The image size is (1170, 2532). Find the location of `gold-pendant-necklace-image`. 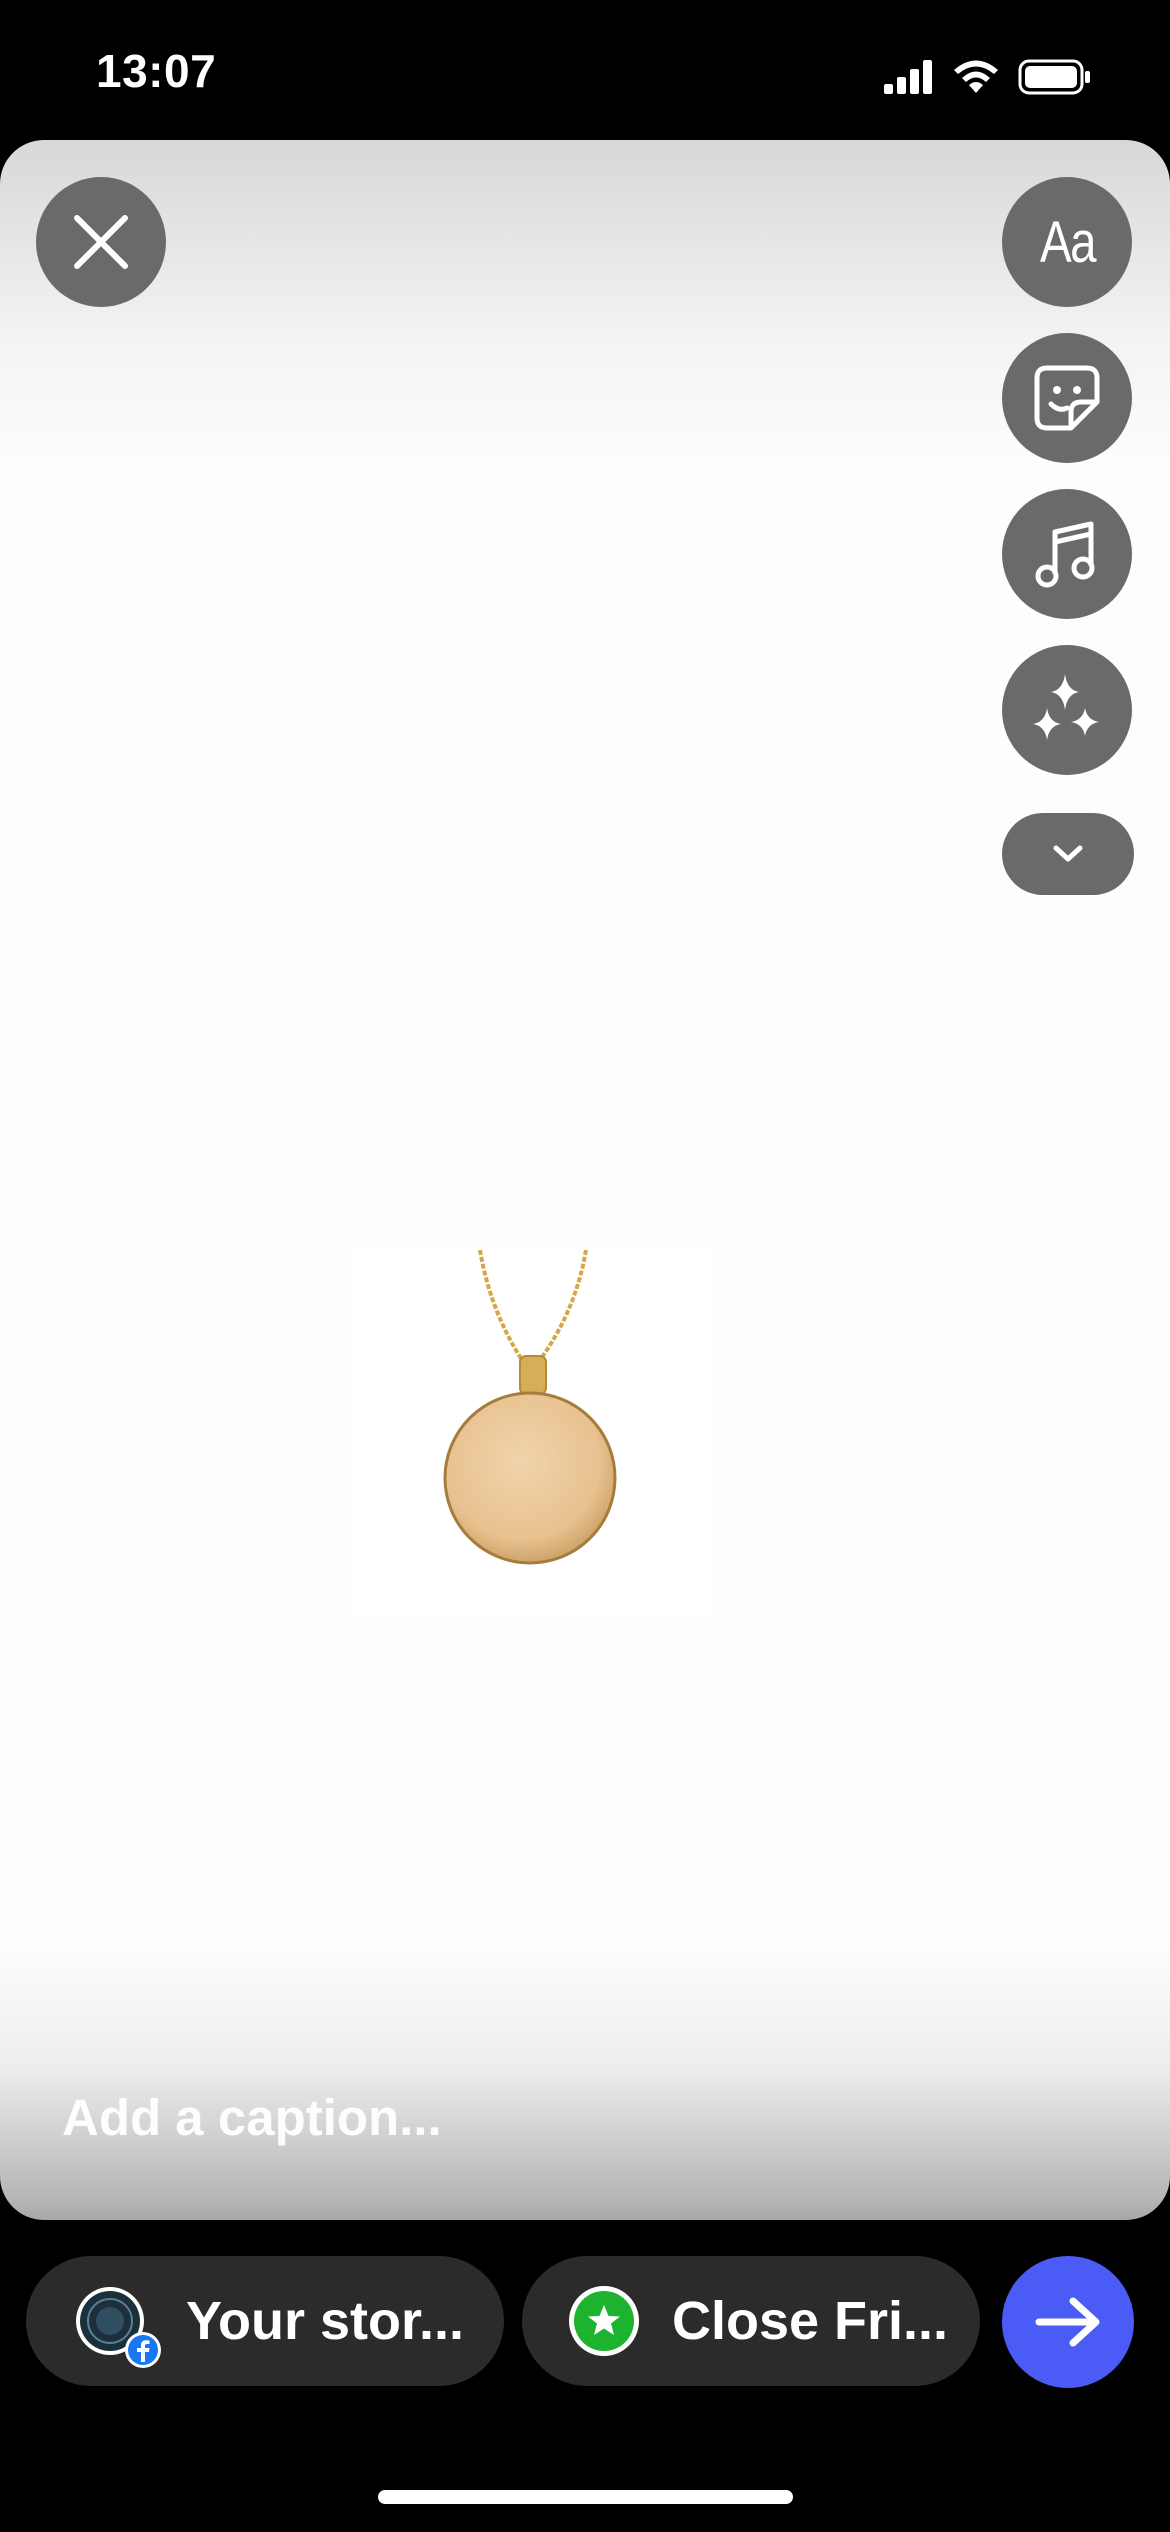

gold-pendant-necklace-image is located at coordinates (530, 1407).